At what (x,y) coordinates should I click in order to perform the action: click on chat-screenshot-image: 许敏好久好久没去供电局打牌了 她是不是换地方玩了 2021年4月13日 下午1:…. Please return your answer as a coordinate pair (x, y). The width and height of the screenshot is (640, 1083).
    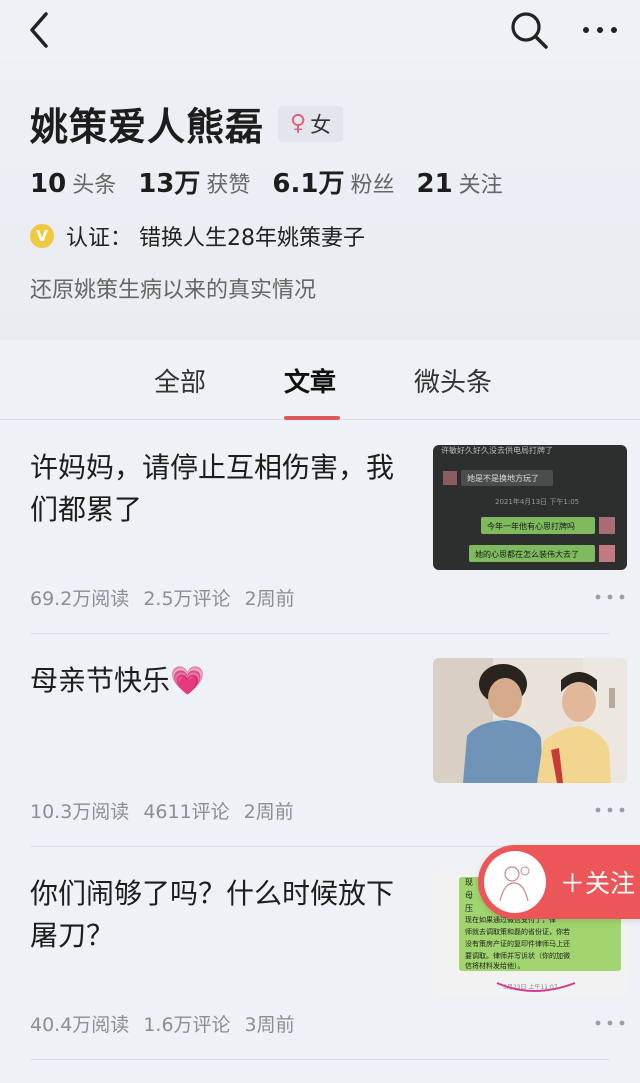
    Looking at the image, I should click on (530, 507).